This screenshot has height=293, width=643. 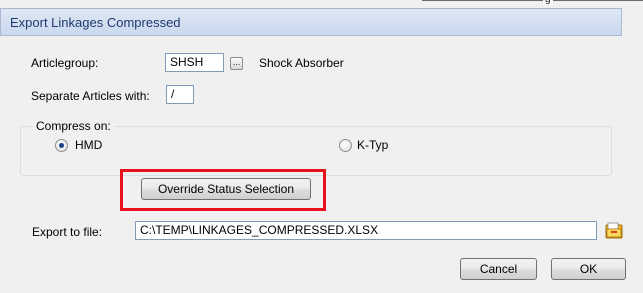 I want to click on export-file-label: Export to file:, so click(x=67, y=232).